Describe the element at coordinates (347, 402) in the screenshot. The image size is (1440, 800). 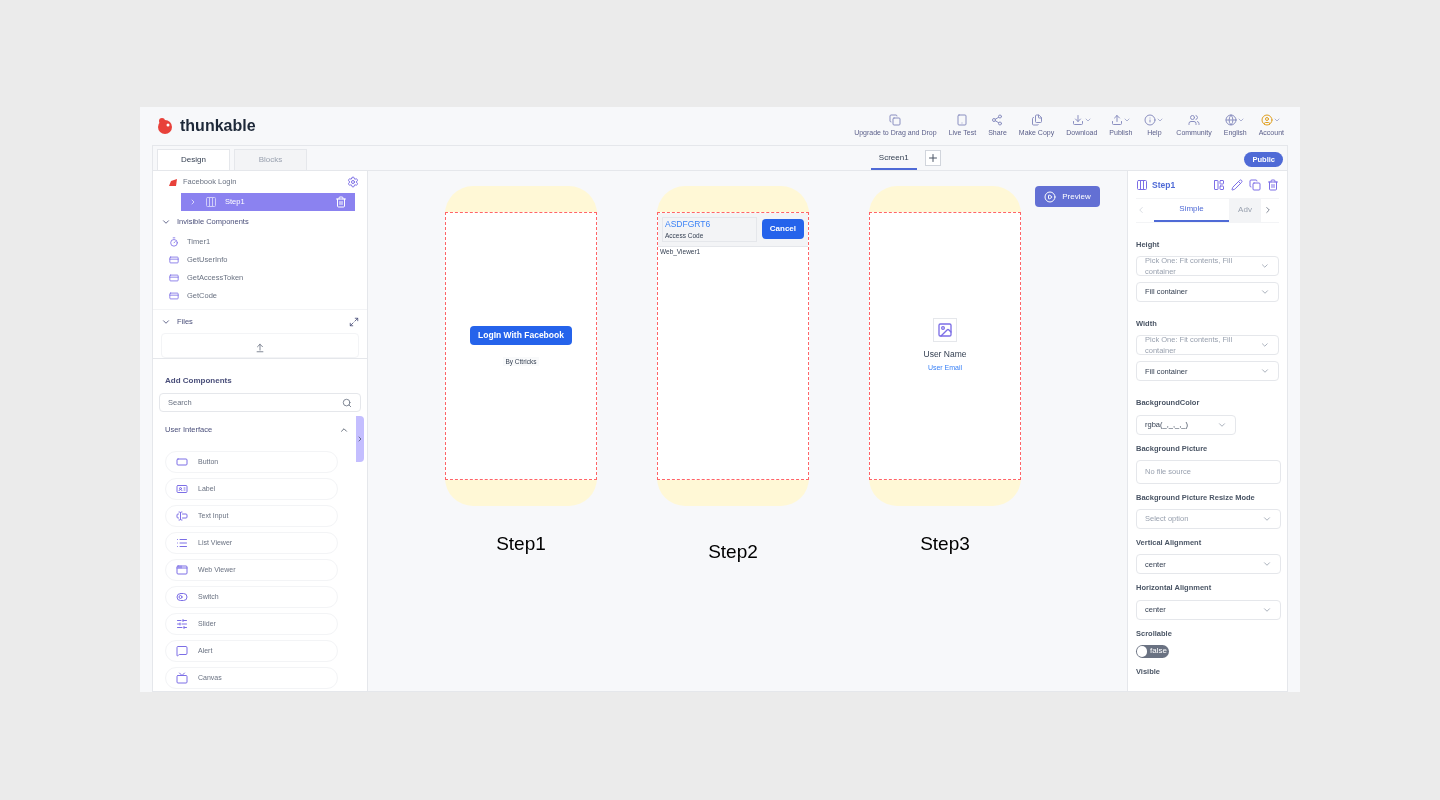
I see `search-icon` at that location.